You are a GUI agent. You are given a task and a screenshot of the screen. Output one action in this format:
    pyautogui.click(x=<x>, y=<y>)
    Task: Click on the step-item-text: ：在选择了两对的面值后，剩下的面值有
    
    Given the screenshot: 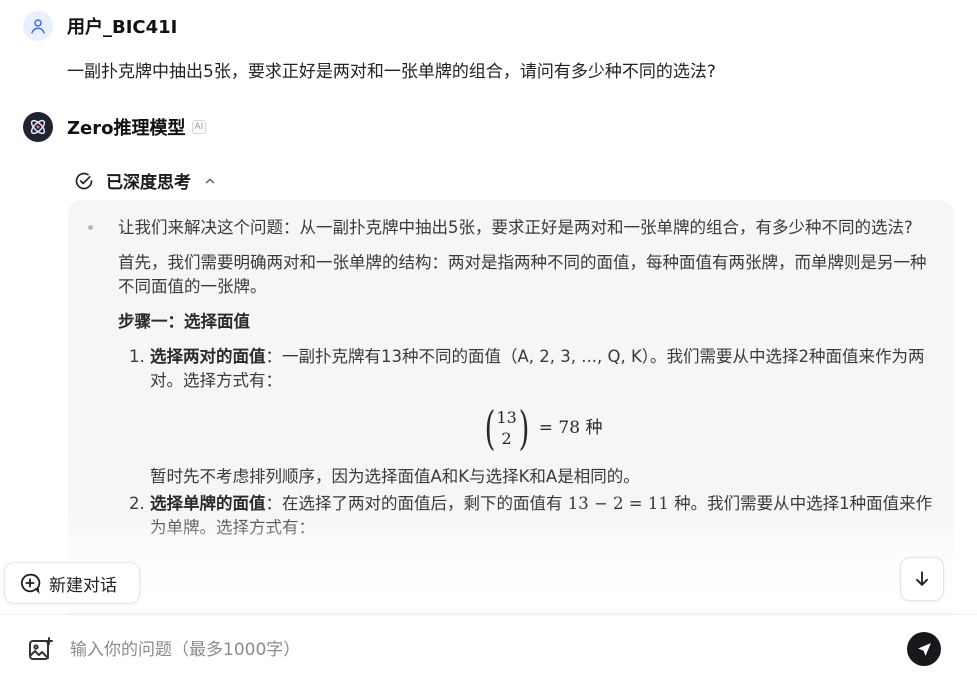 What is the action you would take?
    pyautogui.click(x=416, y=503)
    